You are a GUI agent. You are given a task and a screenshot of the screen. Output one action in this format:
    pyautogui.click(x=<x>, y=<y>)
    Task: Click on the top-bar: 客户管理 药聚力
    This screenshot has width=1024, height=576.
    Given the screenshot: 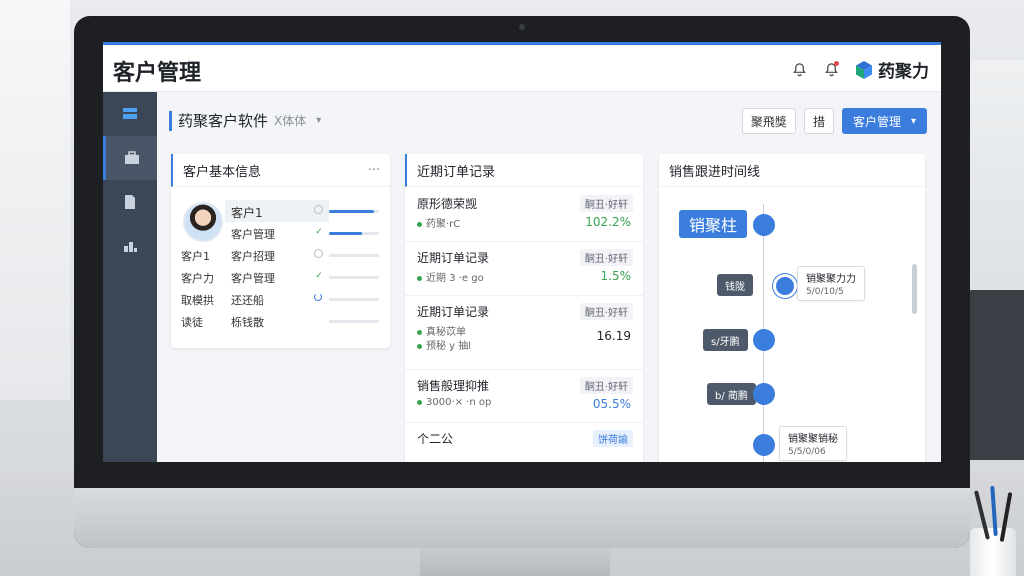 What is the action you would take?
    pyautogui.click(x=522, y=67)
    